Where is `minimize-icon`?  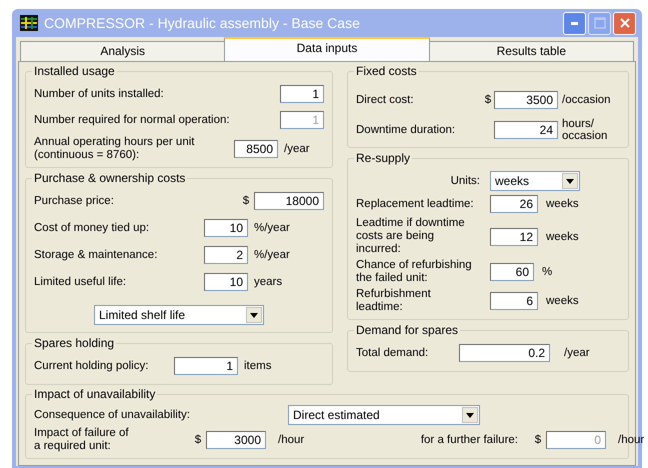
minimize-icon is located at coordinates (574, 23).